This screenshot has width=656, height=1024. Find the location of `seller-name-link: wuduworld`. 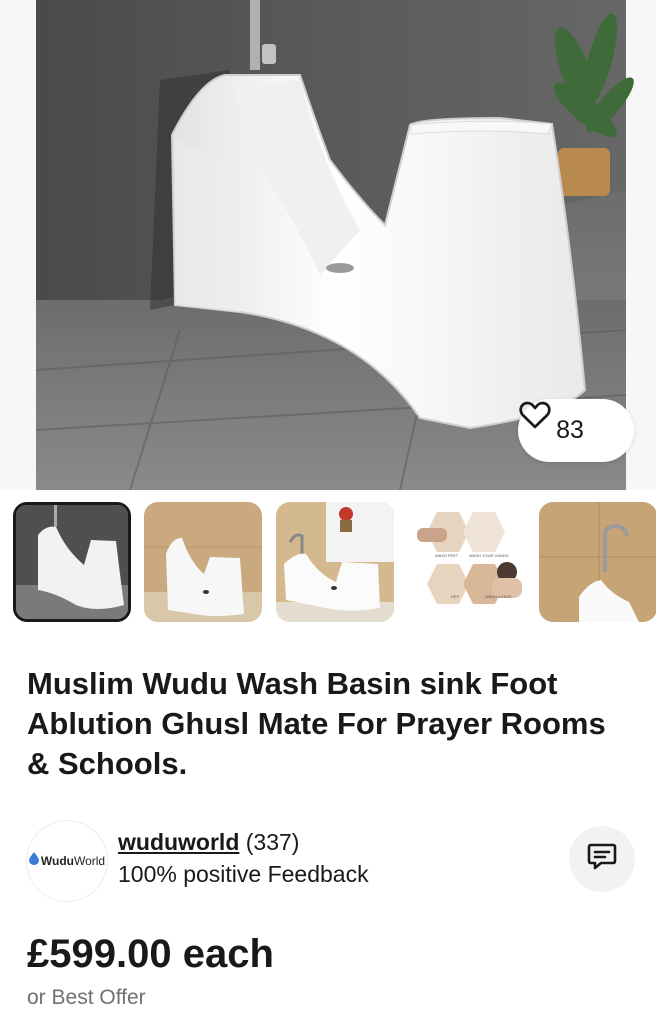

seller-name-link: wuduworld is located at coordinates (178, 842).